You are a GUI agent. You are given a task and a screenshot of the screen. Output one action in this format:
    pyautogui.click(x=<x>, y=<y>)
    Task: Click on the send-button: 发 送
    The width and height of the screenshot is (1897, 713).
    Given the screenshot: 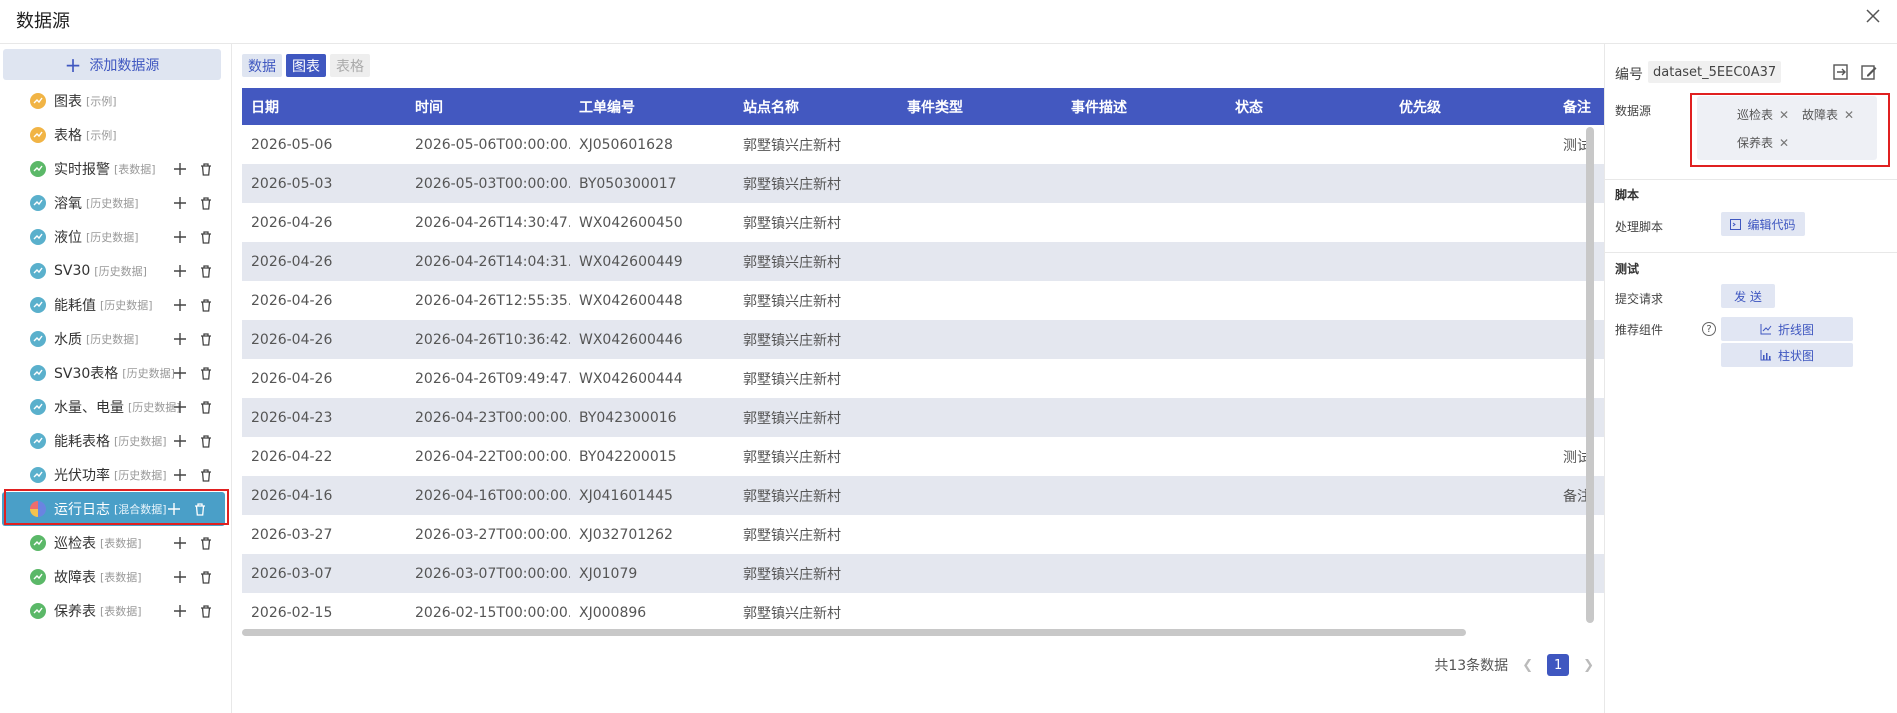 What is the action you would take?
    pyautogui.click(x=1748, y=296)
    